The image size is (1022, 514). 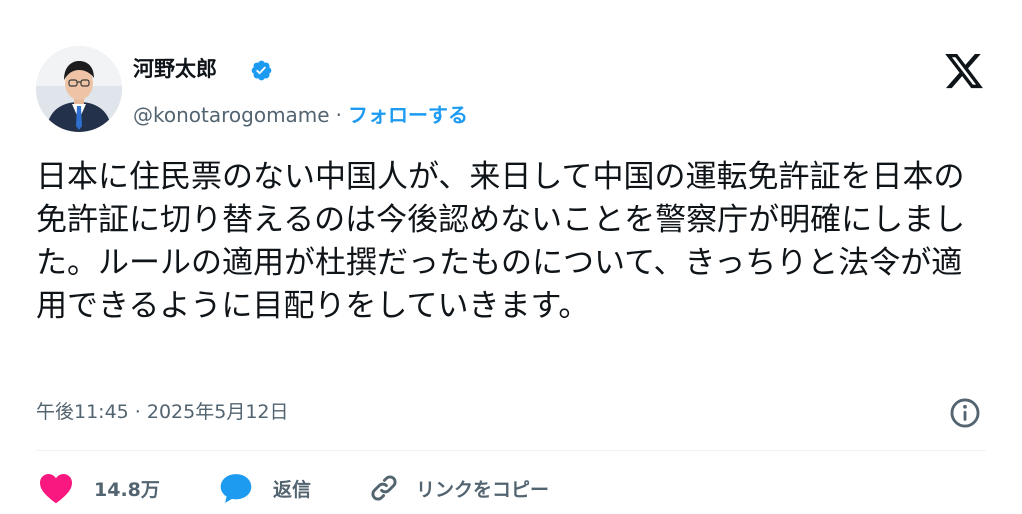 What do you see at coordinates (236, 488) in the screenshot?
I see `speech-bubble-icon` at bounding box center [236, 488].